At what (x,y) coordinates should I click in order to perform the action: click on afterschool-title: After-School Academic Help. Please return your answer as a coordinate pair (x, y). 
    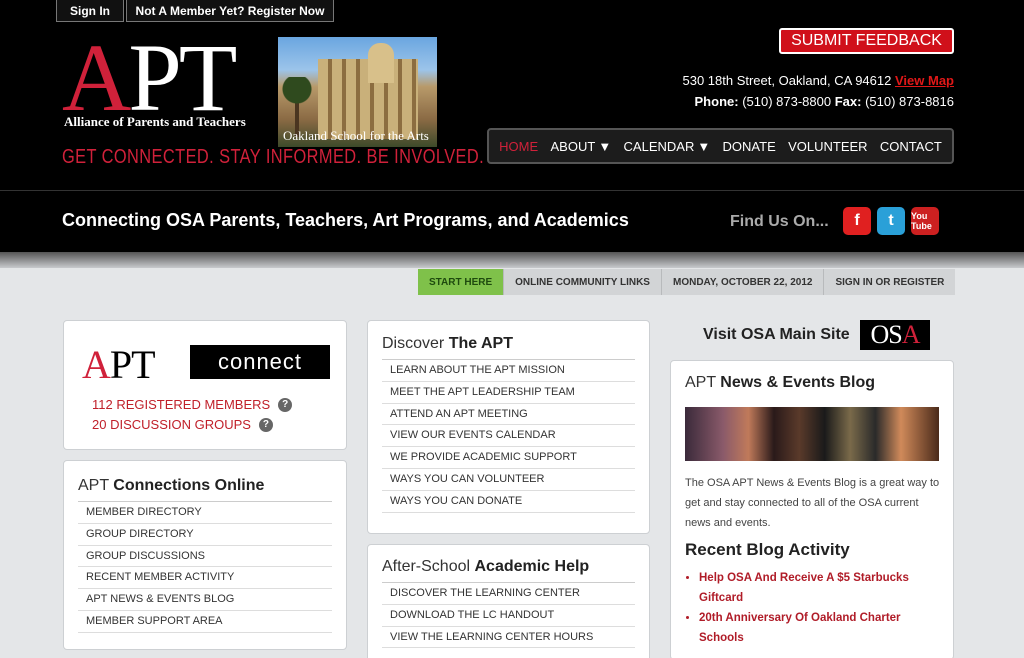
    Looking at the image, I should click on (515, 567).